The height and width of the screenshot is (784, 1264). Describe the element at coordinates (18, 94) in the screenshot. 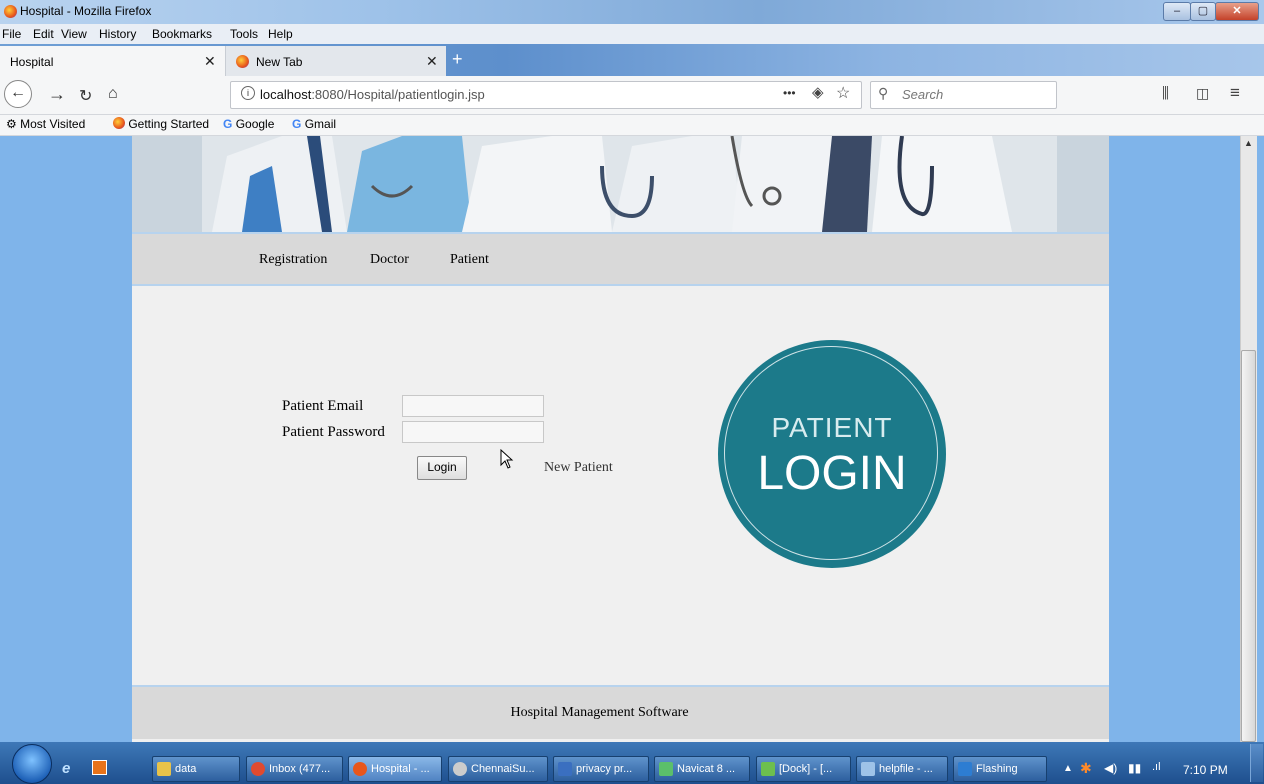

I see `back-arrow-icon: ←` at that location.